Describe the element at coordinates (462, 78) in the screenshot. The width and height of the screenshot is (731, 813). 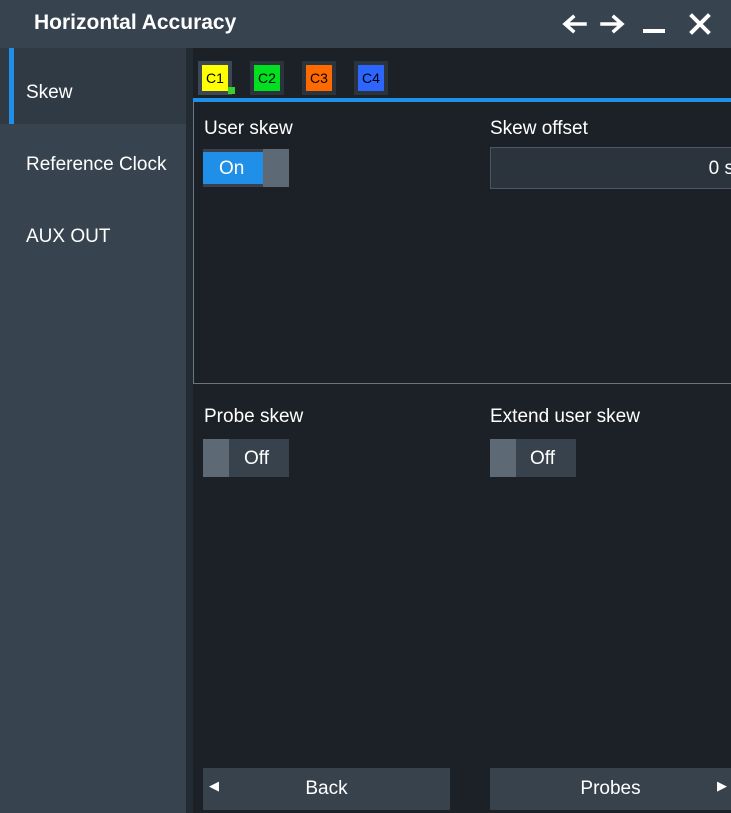
I see `channel-tab-bar: C1 C2 C3 C4` at that location.